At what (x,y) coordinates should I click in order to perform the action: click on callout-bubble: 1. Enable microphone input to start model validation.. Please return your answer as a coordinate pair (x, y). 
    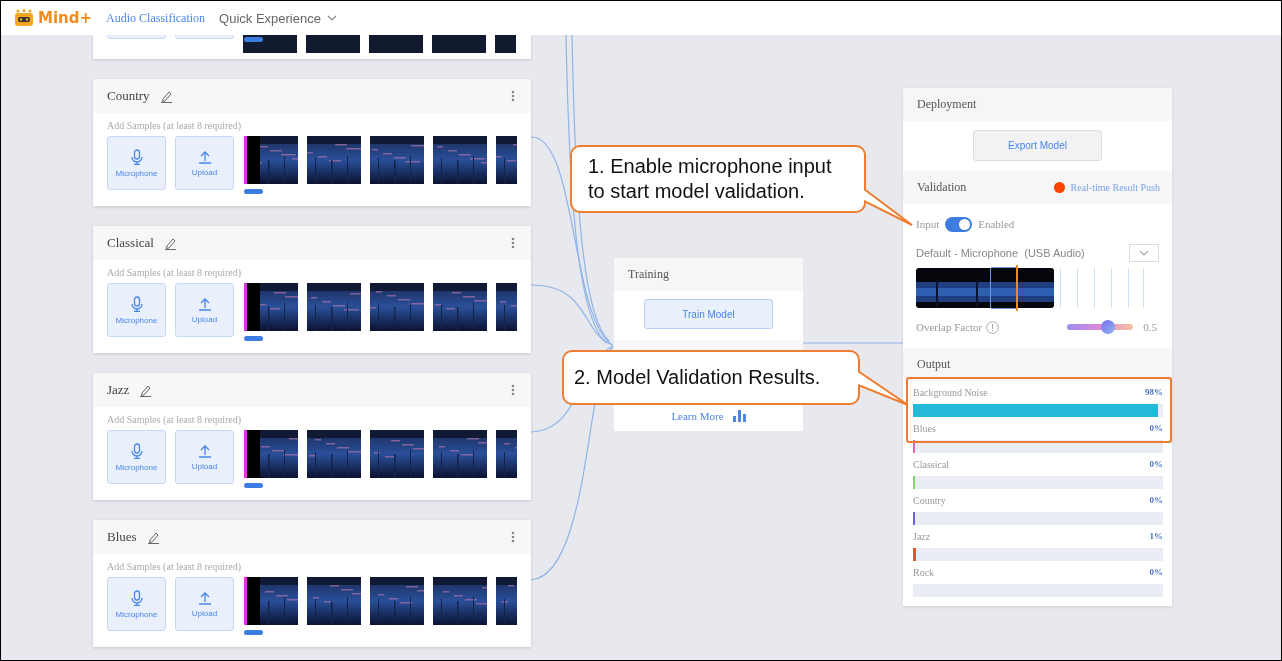
    Looking at the image, I should click on (718, 179).